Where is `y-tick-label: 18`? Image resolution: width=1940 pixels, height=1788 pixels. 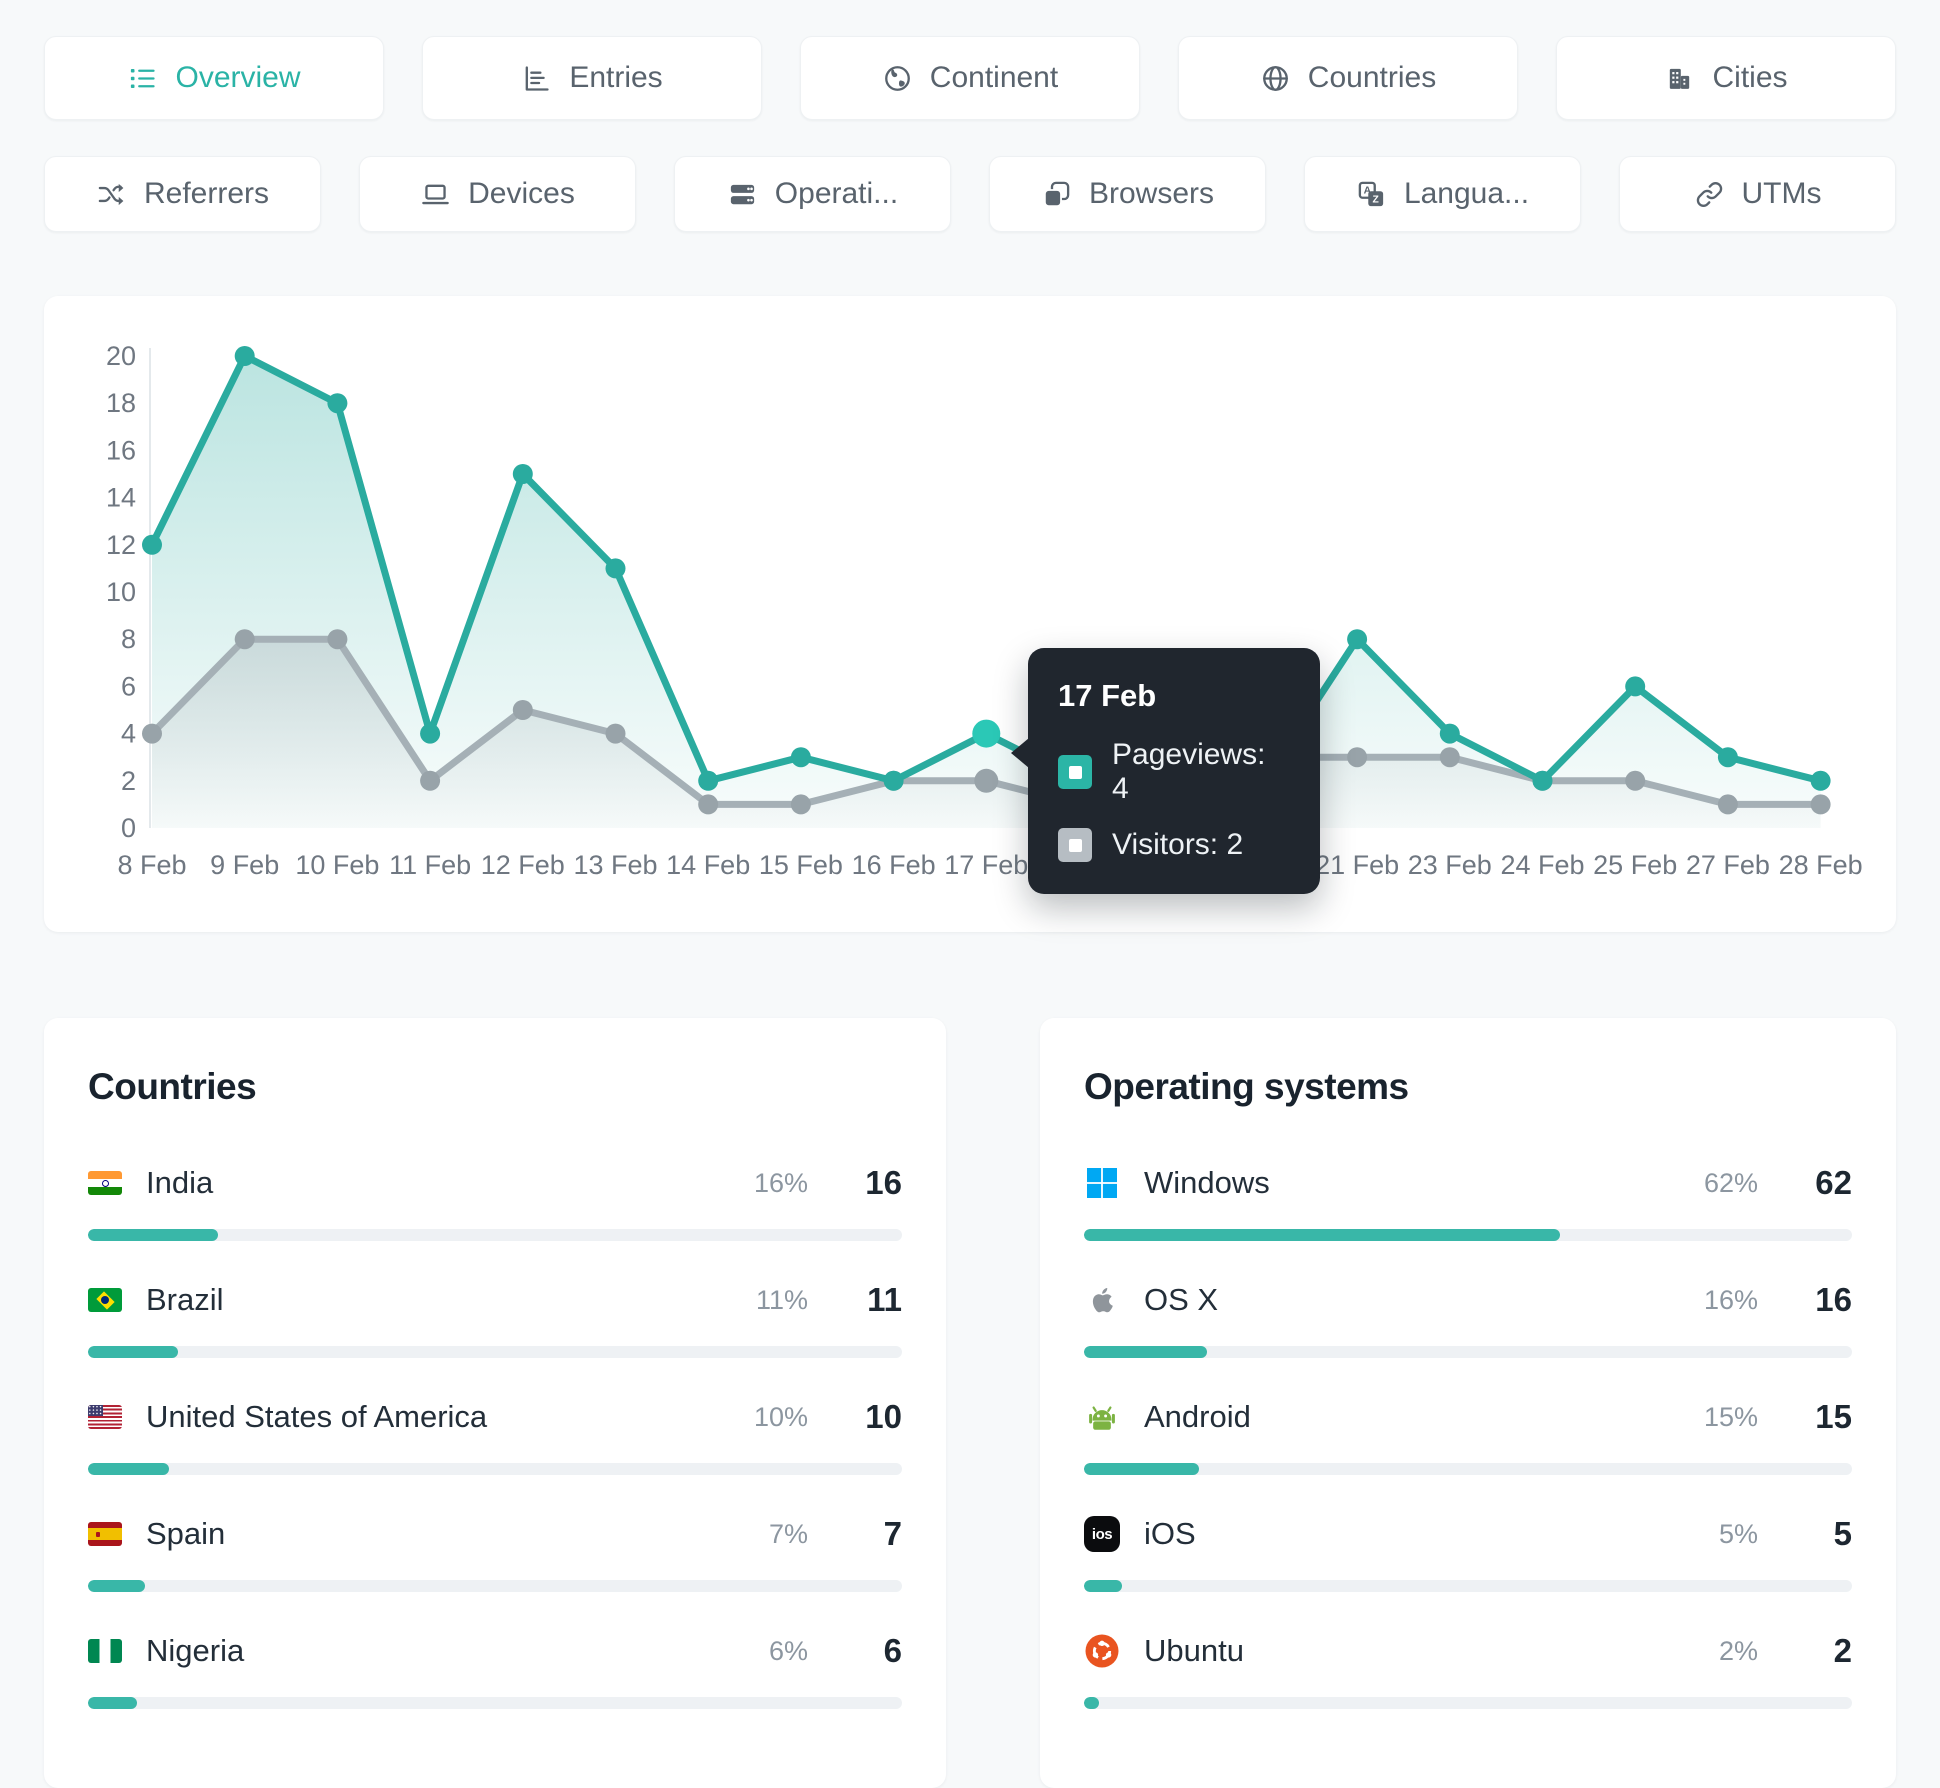 y-tick-label: 18 is located at coordinates (121, 403).